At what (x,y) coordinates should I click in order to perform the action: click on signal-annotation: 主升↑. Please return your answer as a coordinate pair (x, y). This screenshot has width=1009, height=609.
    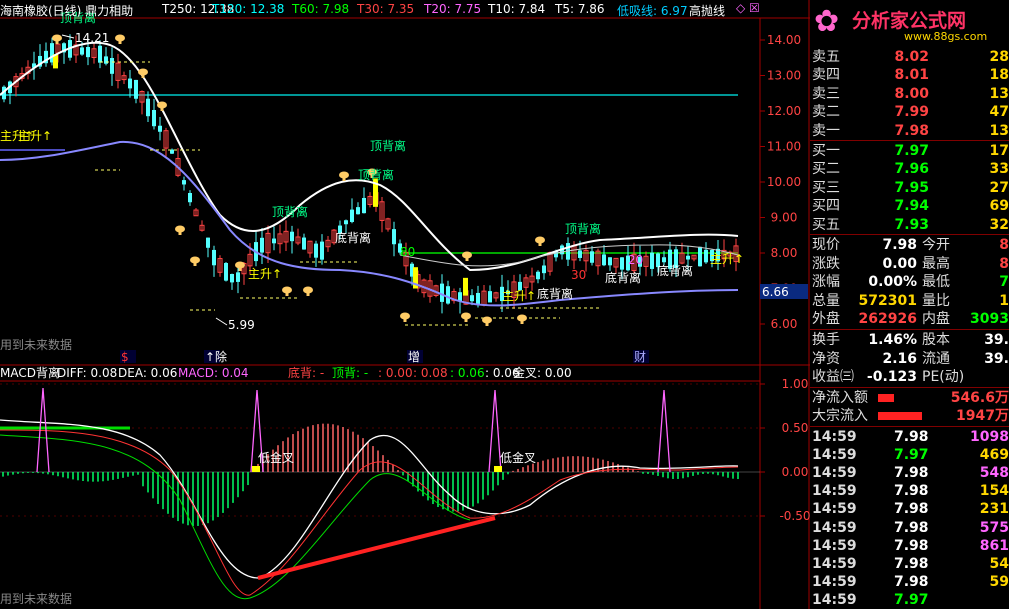
    Looking at the image, I should click on (519, 296).